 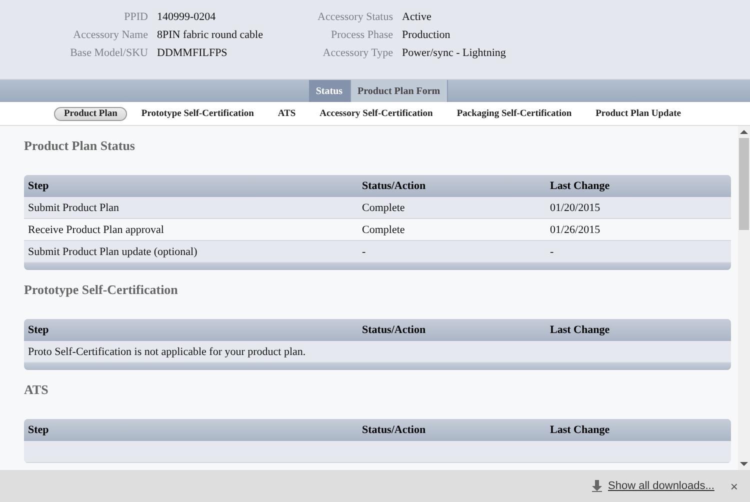 I want to click on section-link: Accessory Self-Certification, so click(x=376, y=113).